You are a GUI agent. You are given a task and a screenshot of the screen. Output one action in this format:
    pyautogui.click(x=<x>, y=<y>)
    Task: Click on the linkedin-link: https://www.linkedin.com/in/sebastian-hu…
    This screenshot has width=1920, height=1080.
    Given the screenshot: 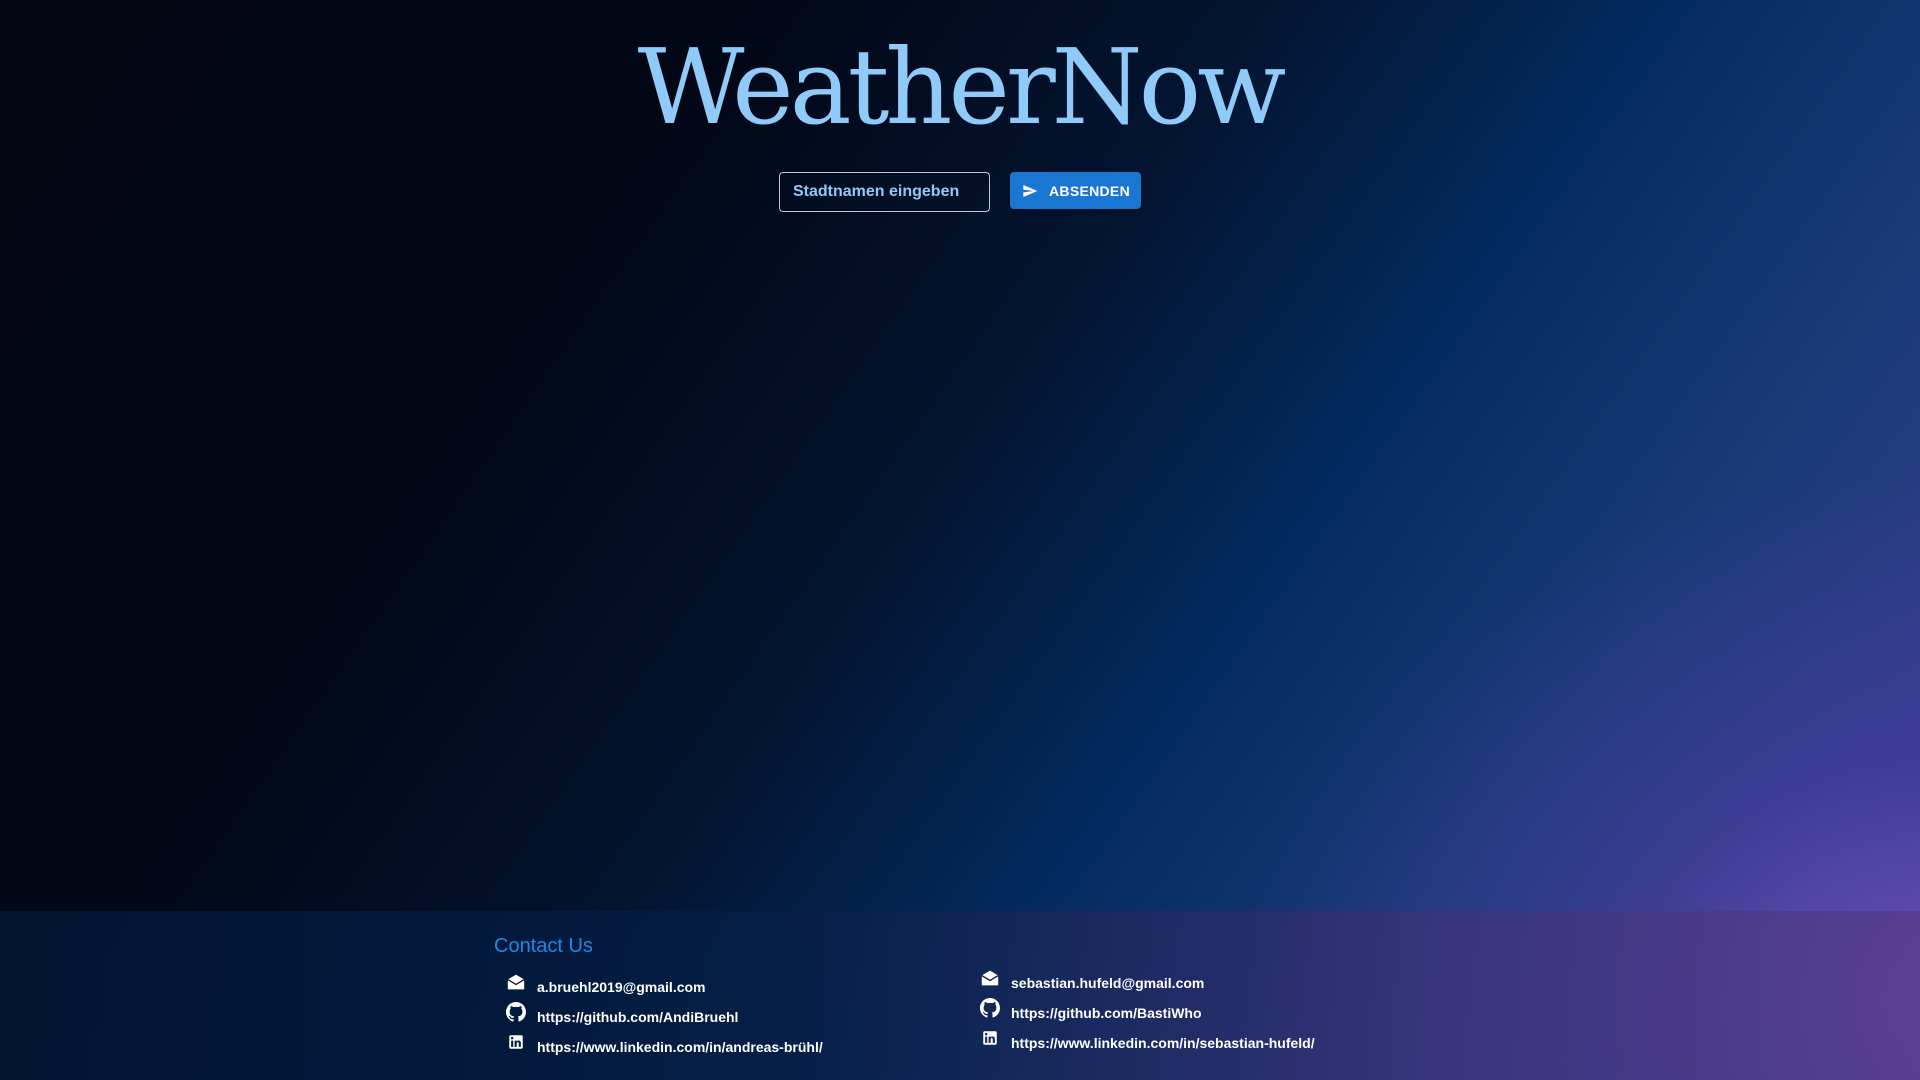 What is the action you would take?
    pyautogui.click(x=1163, y=1043)
    